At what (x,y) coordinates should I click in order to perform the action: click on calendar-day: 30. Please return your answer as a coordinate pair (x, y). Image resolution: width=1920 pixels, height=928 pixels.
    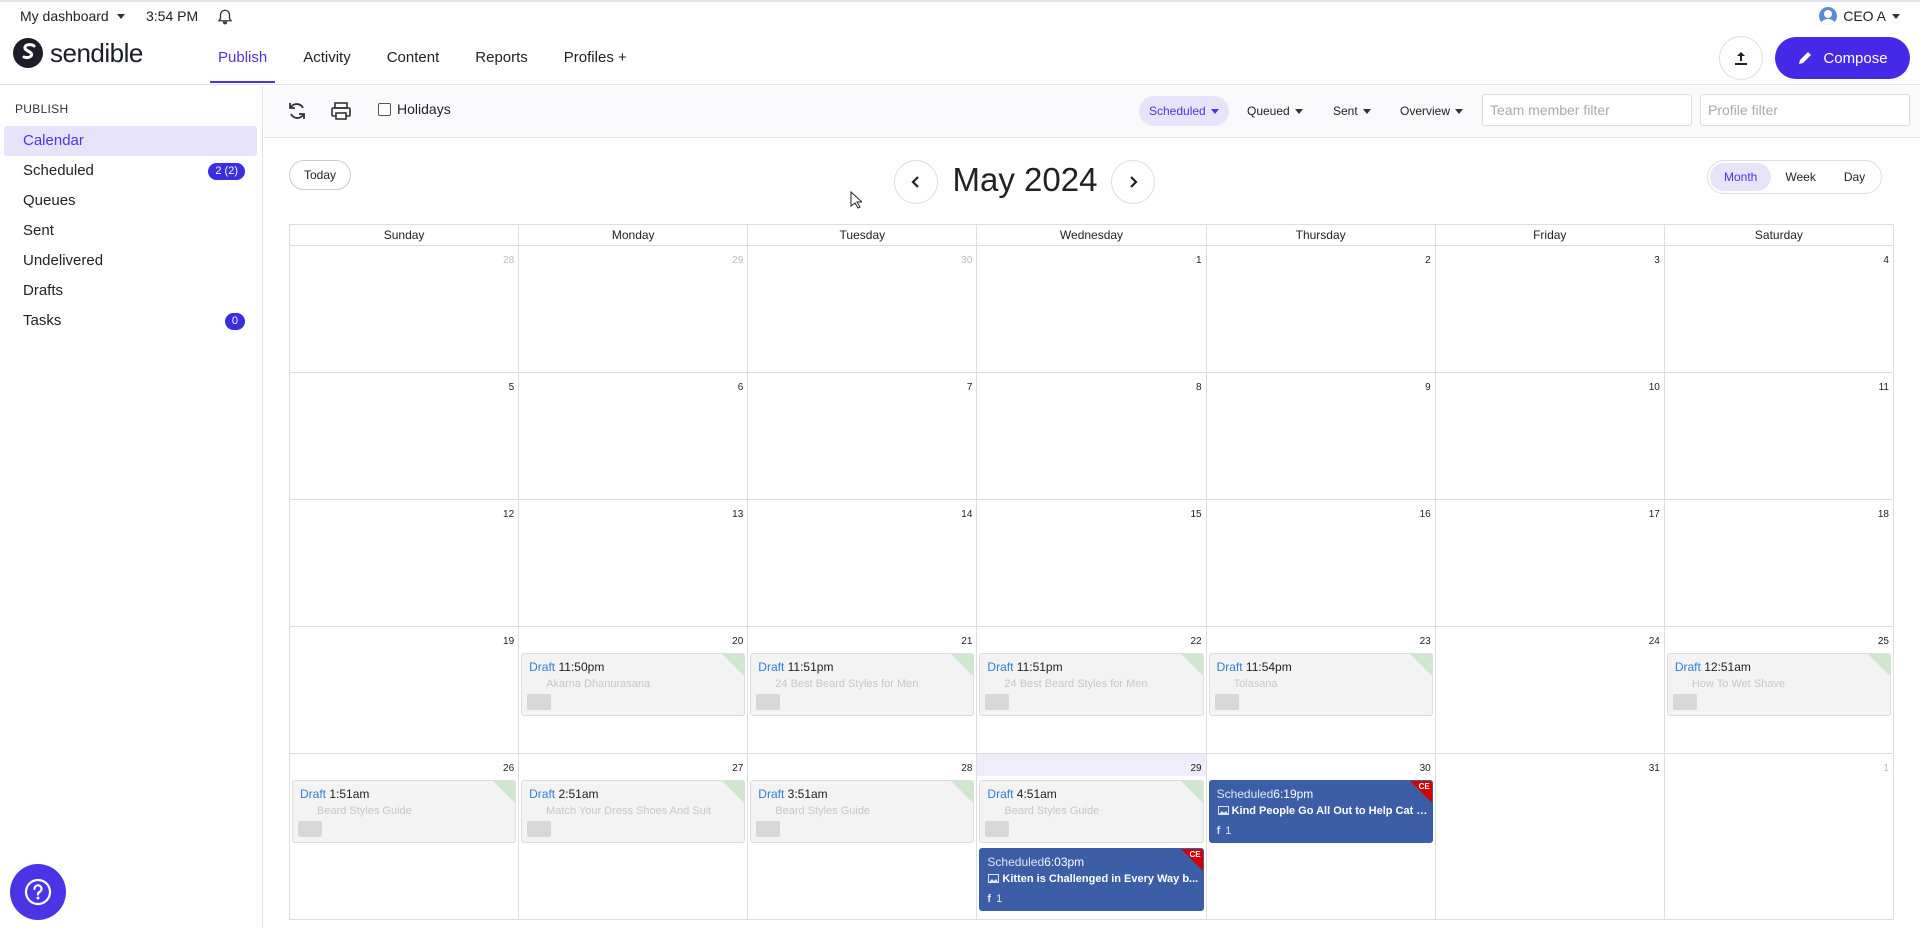
    Looking at the image, I should click on (863, 309).